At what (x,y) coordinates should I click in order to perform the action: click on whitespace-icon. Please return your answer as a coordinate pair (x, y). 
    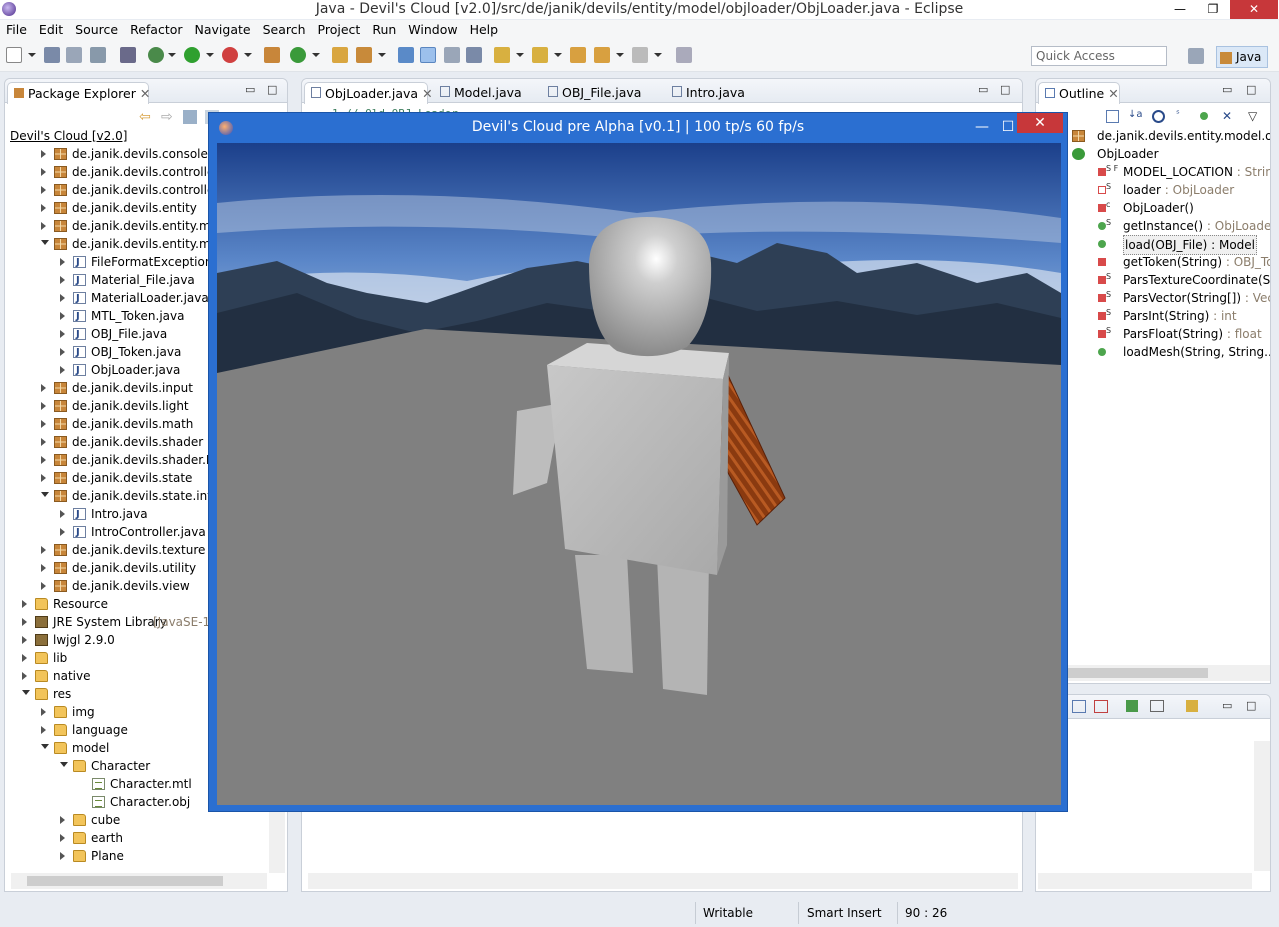
    Looking at the image, I should click on (474, 55).